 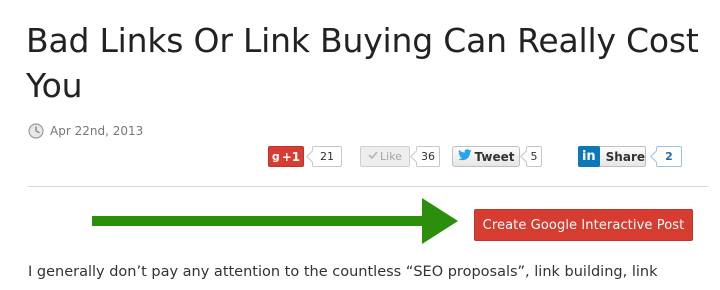 What do you see at coordinates (589, 156) in the screenshot?
I see `linkedin-icon: in` at bounding box center [589, 156].